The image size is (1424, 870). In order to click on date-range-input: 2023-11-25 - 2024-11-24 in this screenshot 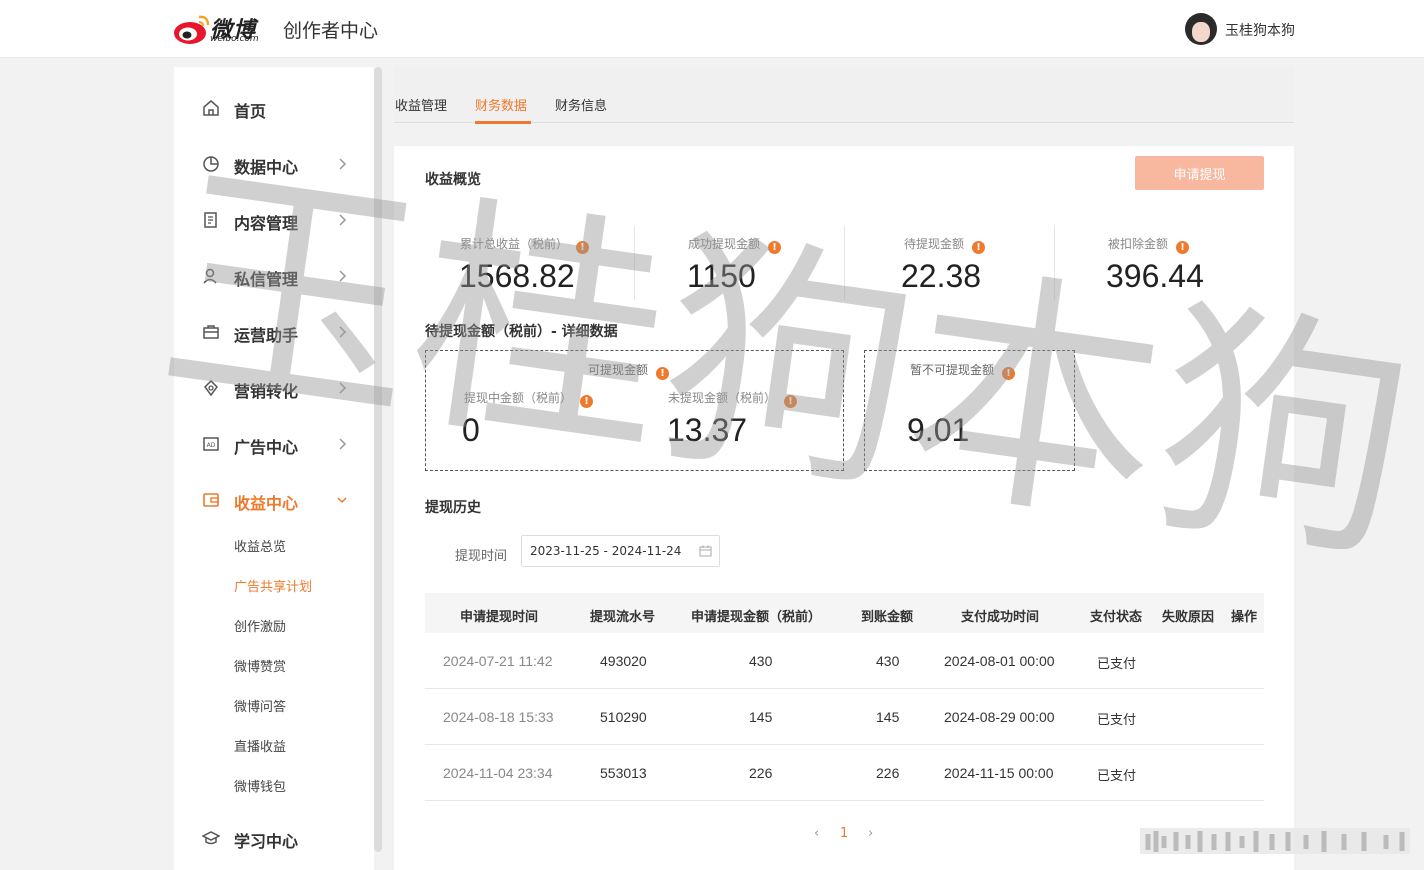, I will do `click(620, 551)`.